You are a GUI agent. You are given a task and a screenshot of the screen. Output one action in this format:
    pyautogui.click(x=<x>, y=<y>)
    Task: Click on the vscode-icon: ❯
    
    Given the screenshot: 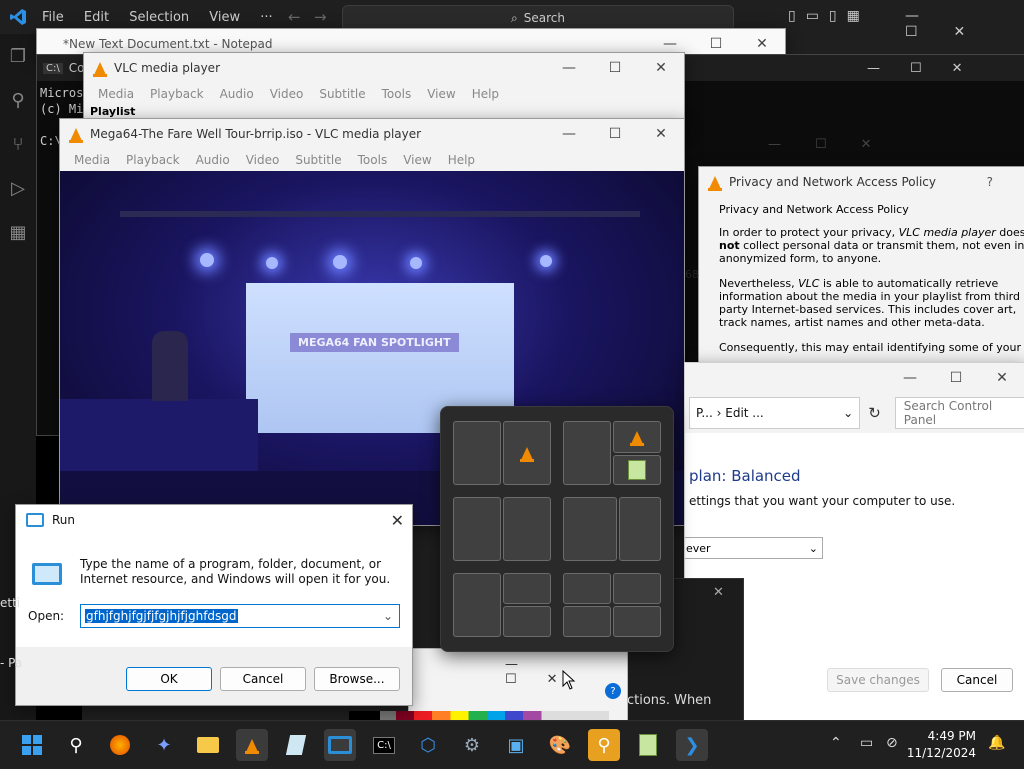 What is the action you would take?
    pyautogui.click(x=692, y=745)
    